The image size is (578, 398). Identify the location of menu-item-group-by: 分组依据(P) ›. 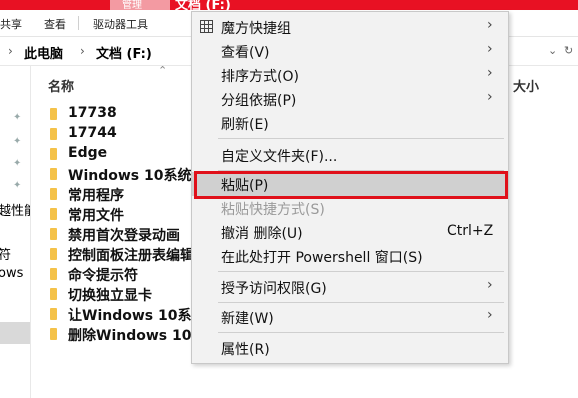
(350, 99).